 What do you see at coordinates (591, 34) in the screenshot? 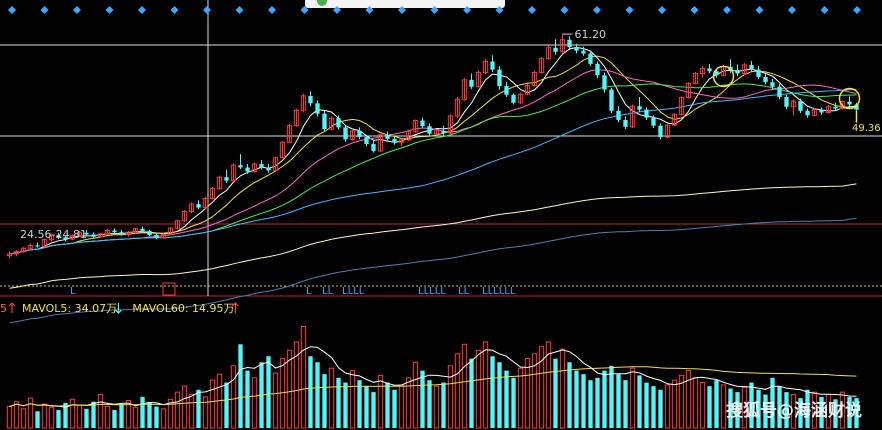
I see `high-price-label: 61.20` at bounding box center [591, 34].